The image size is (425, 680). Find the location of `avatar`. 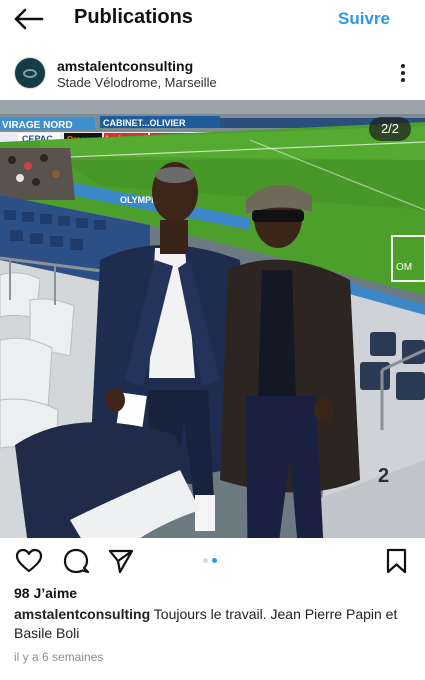

avatar is located at coordinates (30, 73).